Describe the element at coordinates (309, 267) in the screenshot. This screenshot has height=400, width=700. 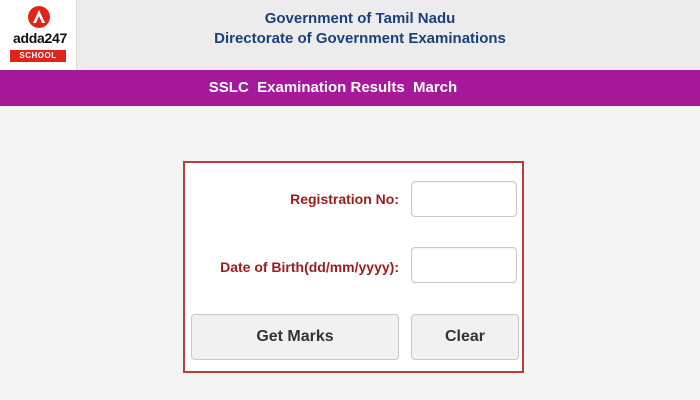
I see `dob-label: Date of Birth(dd/mm/yyyy):` at that location.